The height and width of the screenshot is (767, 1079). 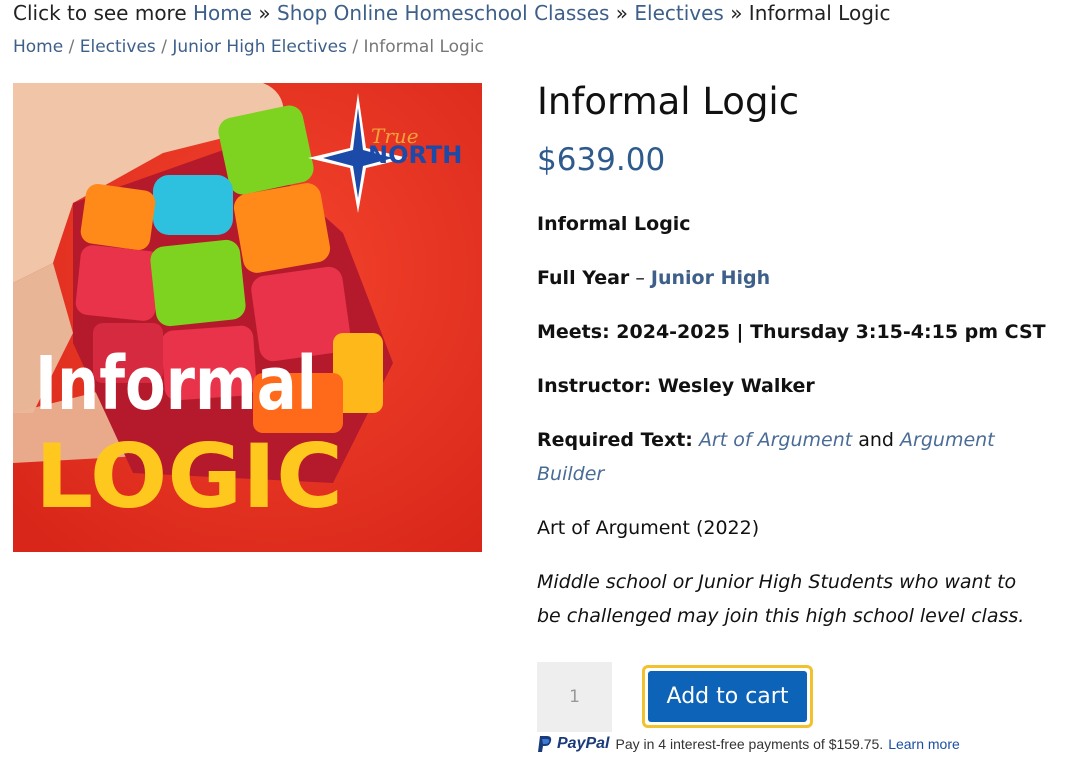 I want to click on term-level-link: Junior High, so click(x=710, y=278).